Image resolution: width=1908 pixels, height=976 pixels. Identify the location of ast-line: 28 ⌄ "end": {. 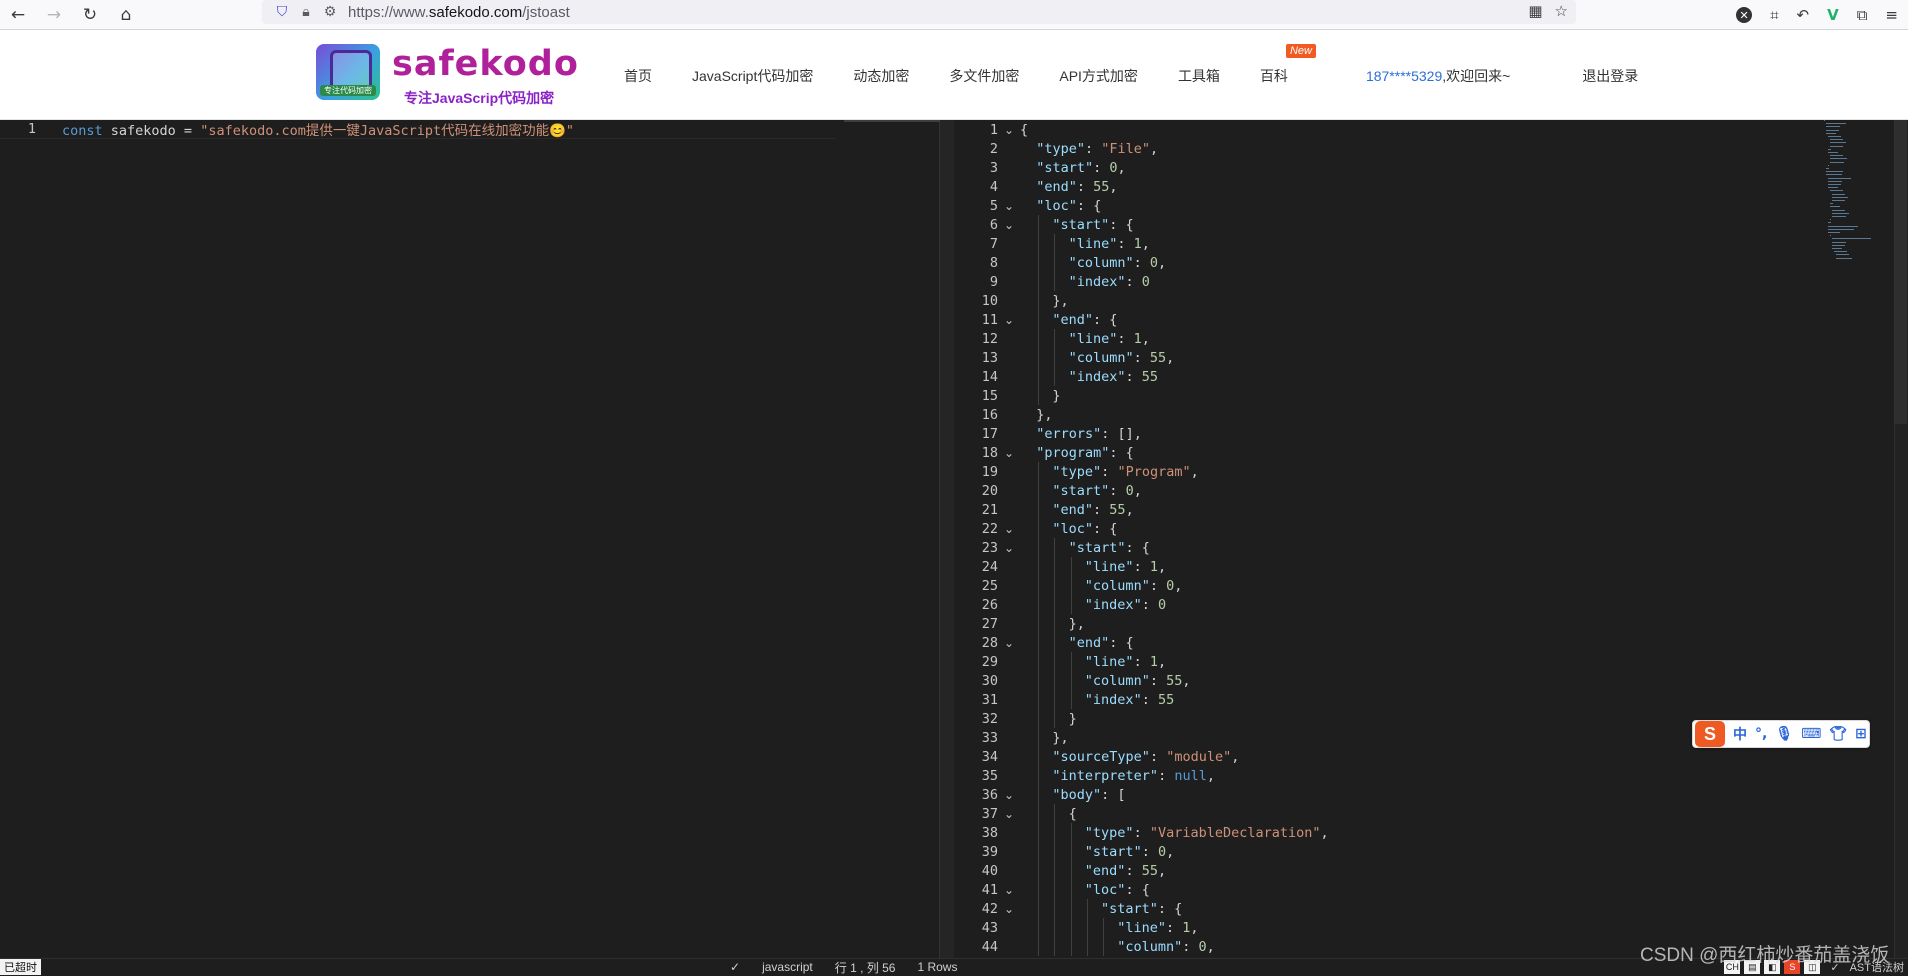
(1381, 642).